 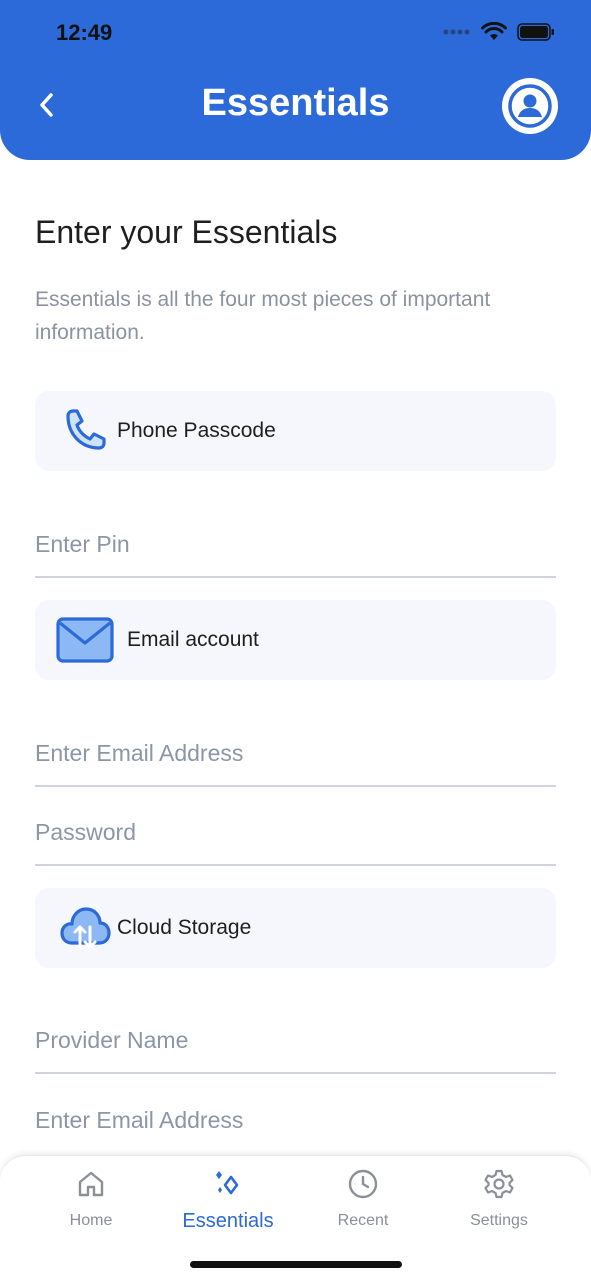 I want to click on sparkle-icon, so click(x=228, y=1184).